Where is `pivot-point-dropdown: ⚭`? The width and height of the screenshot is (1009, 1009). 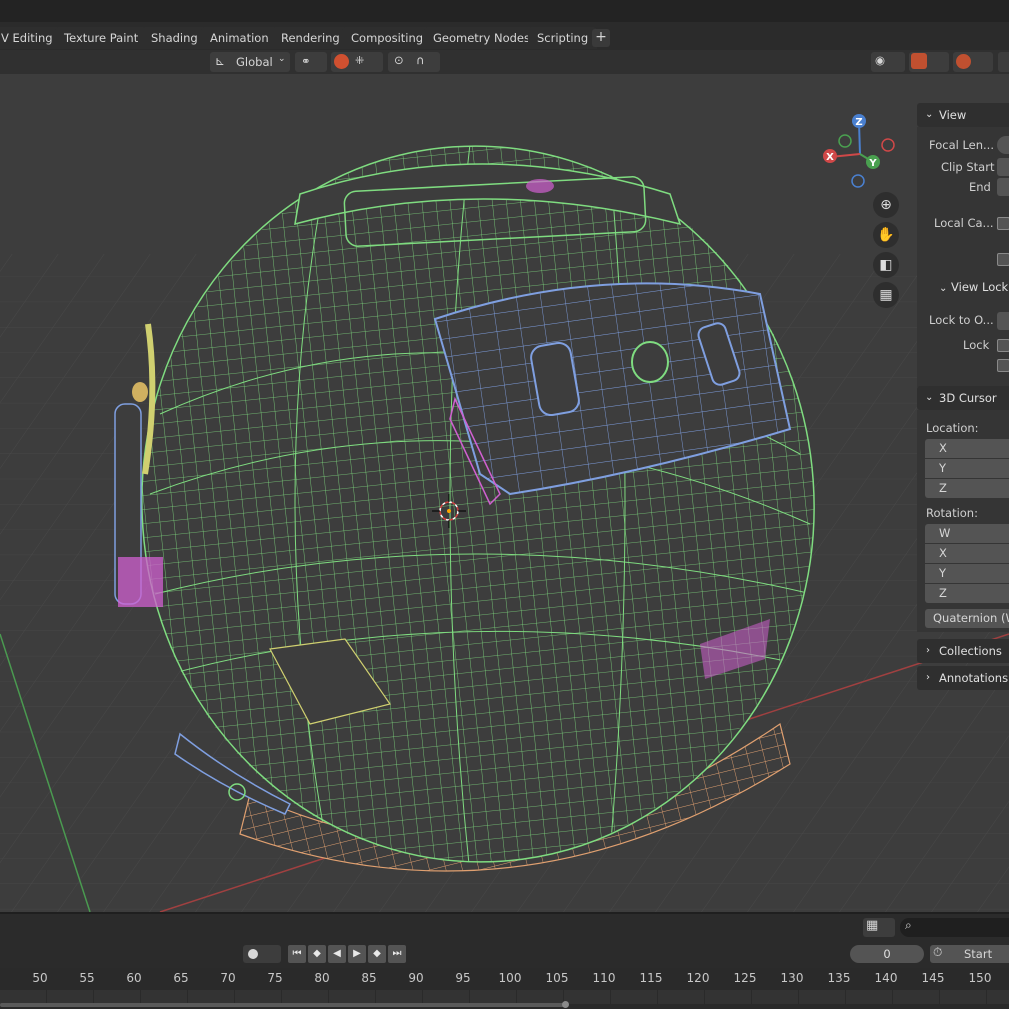 pivot-point-dropdown: ⚭ is located at coordinates (311, 62).